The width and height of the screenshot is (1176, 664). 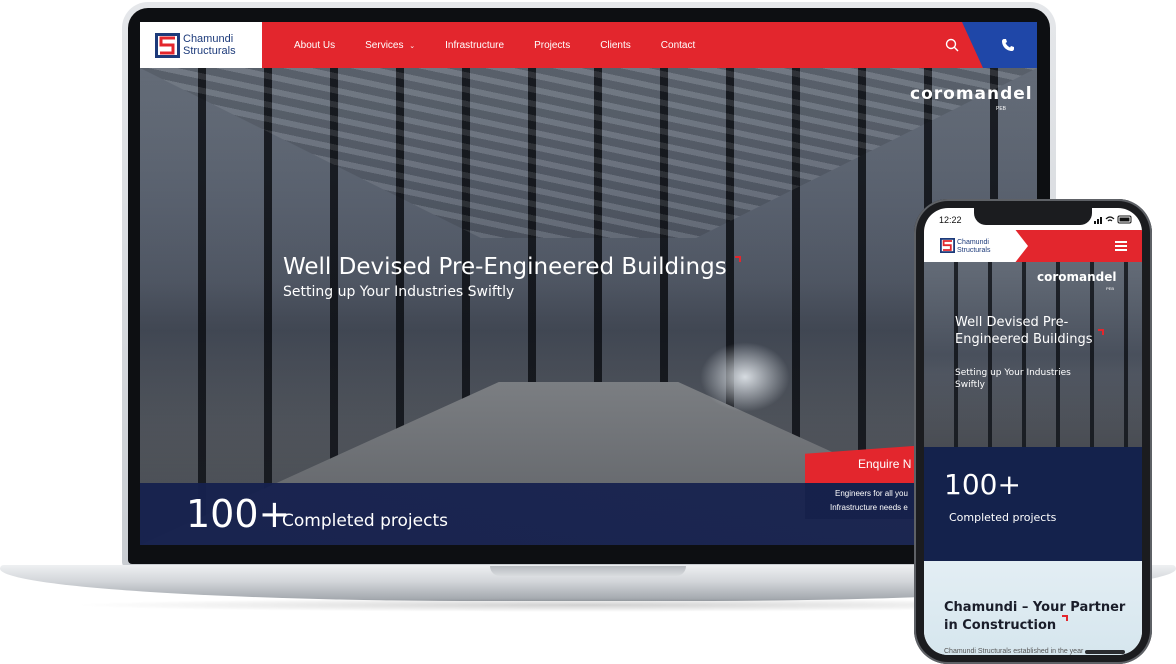 I want to click on nav-infrastructure: Infrastructure, so click(x=474, y=45).